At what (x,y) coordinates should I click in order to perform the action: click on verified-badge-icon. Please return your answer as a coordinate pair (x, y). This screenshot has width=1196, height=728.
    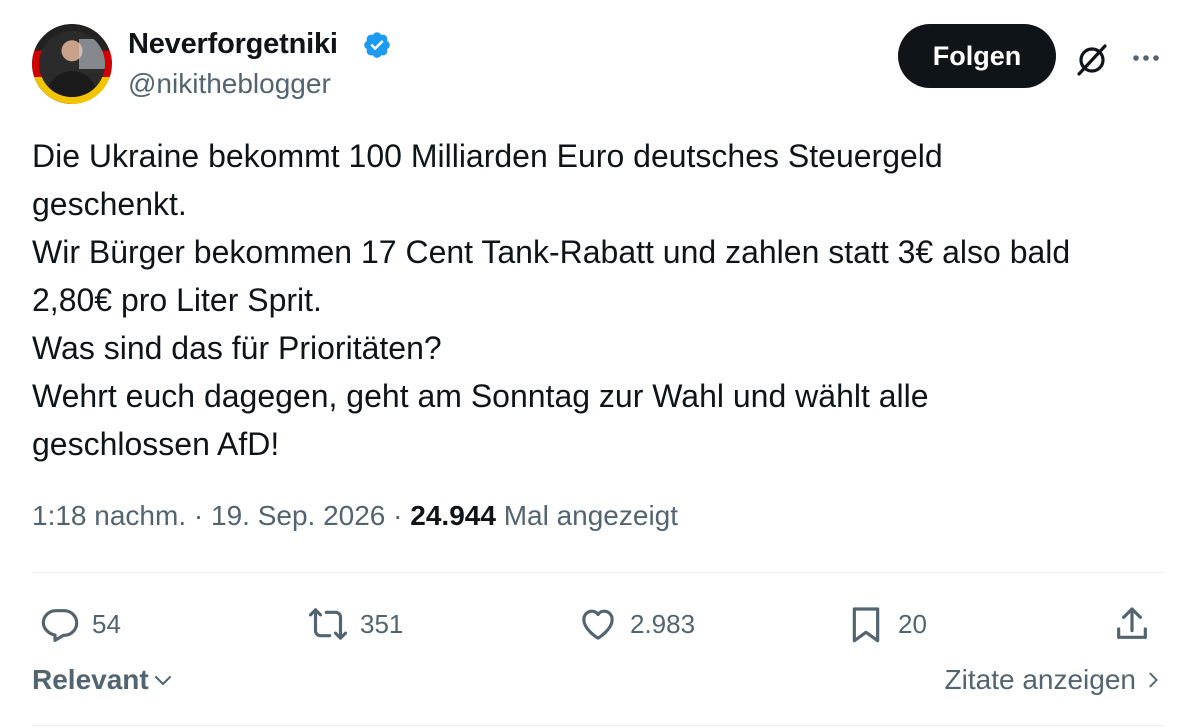
    Looking at the image, I should click on (377, 45).